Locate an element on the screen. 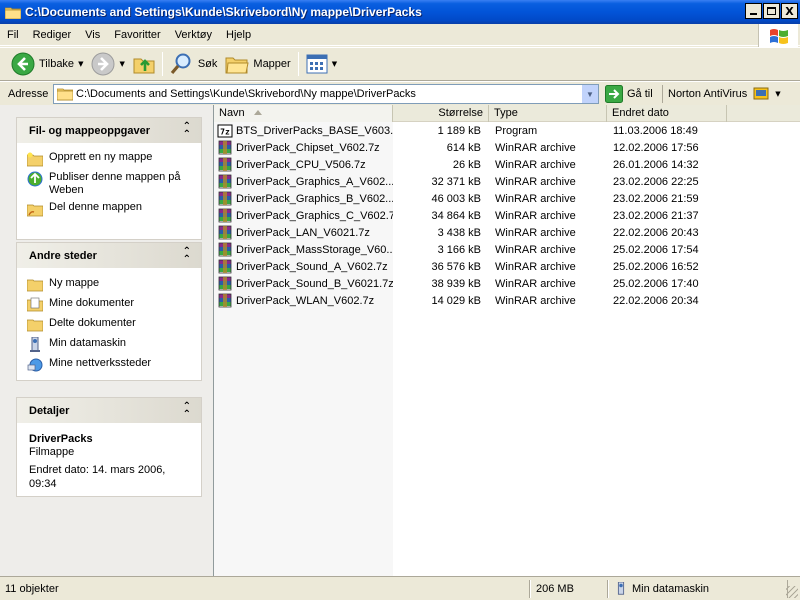 This screenshot has width=800, height=600. menu-view: Vis is located at coordinates (92, 35).